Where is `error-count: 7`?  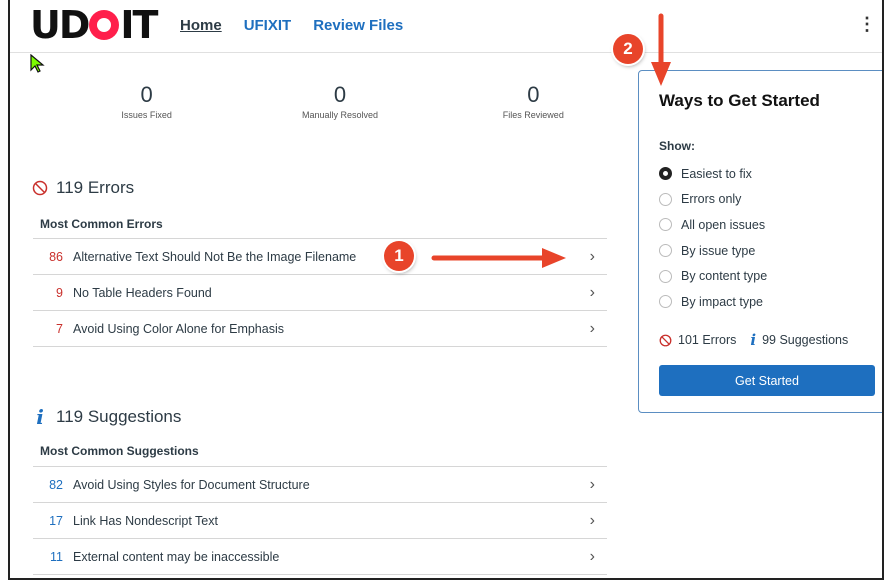 error-count: 7 is located at coordinates (59, 328).